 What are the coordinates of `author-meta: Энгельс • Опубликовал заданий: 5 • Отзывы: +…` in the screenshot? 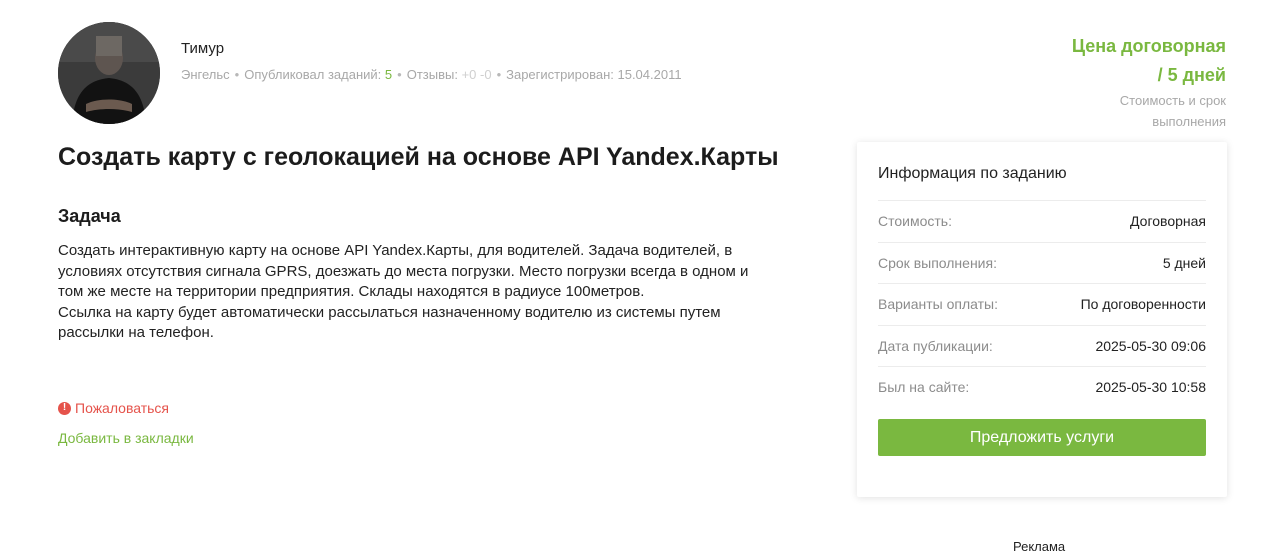 It's located at (431, 74).